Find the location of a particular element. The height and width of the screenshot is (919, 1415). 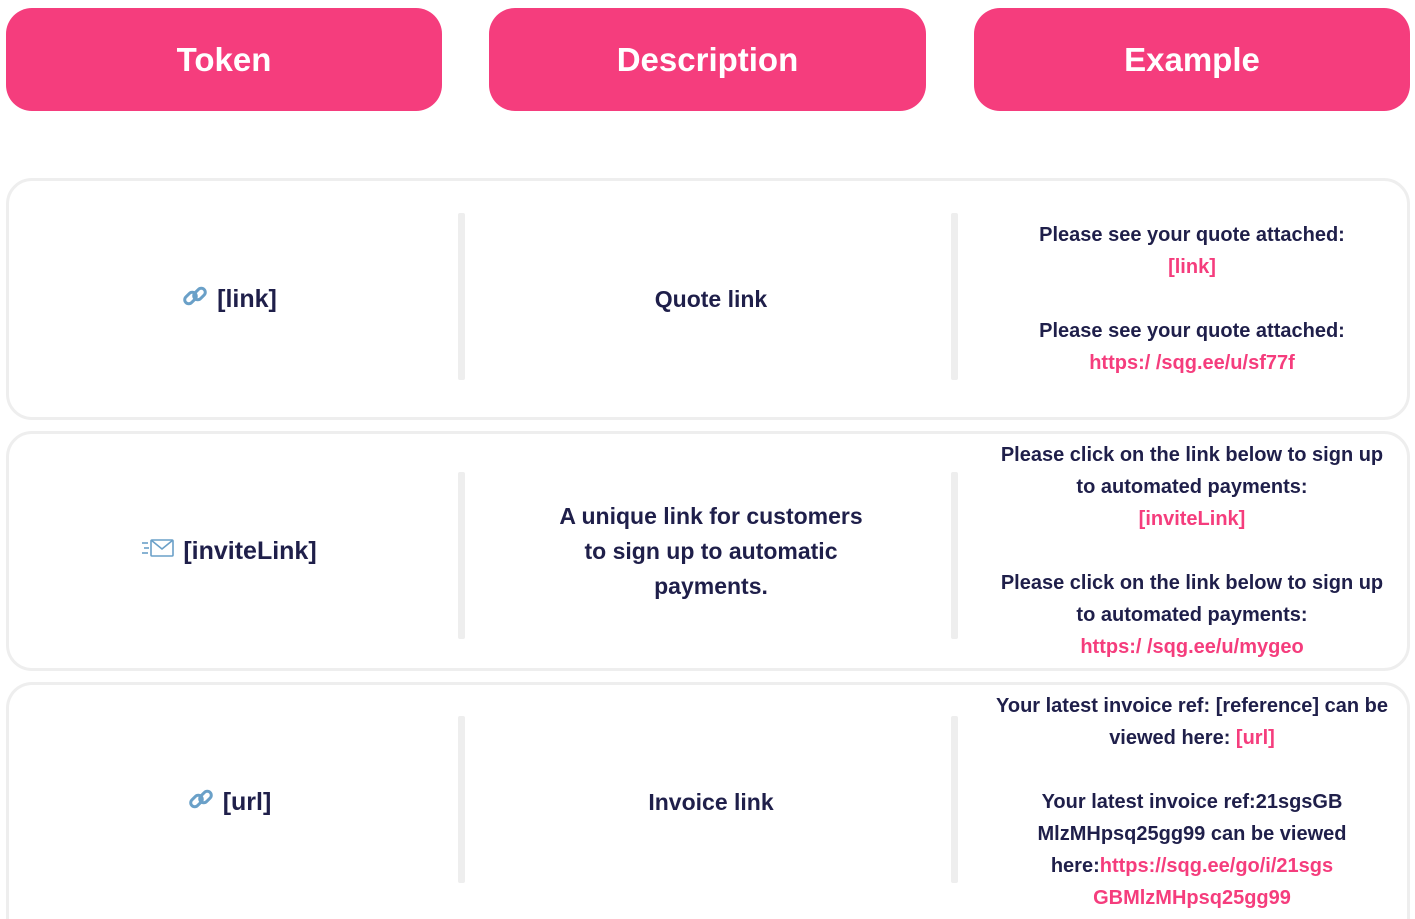

example-template-token: [url] is located at coordinates (1255, 738).